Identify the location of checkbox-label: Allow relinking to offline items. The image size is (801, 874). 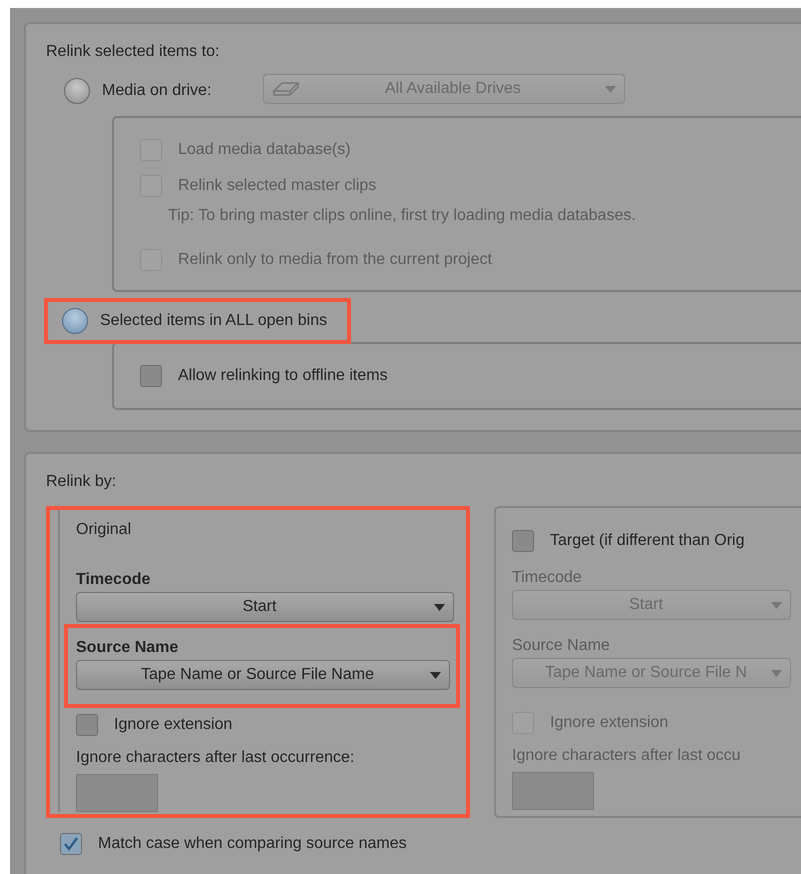
(283, 376).